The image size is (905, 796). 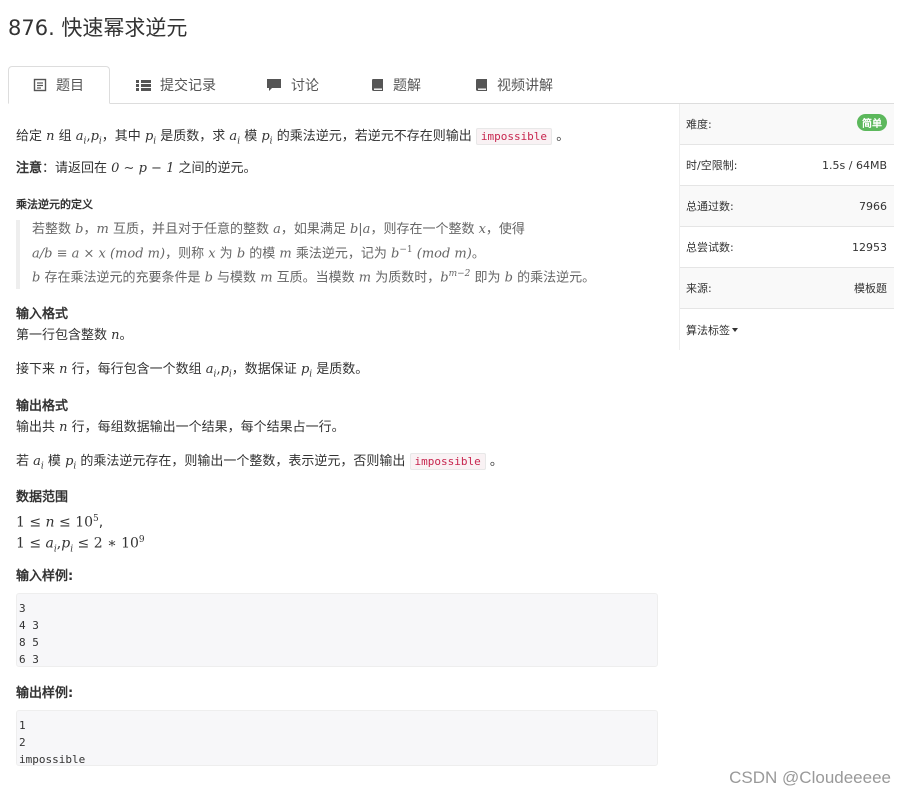 What do you see at coordinates (42, 406) in the screenshot?
I see `output-format-heading: 输出格式` at bounding box center [42, 406].